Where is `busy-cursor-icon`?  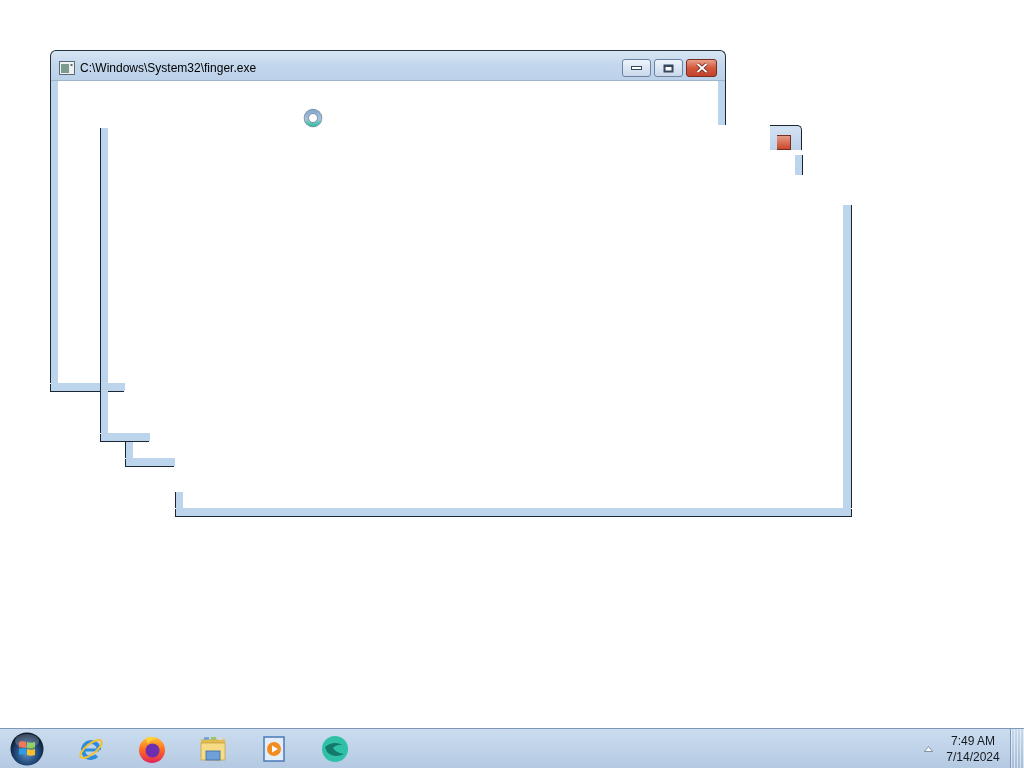
busy-cursor-icon is located at coordinates (313, 118).